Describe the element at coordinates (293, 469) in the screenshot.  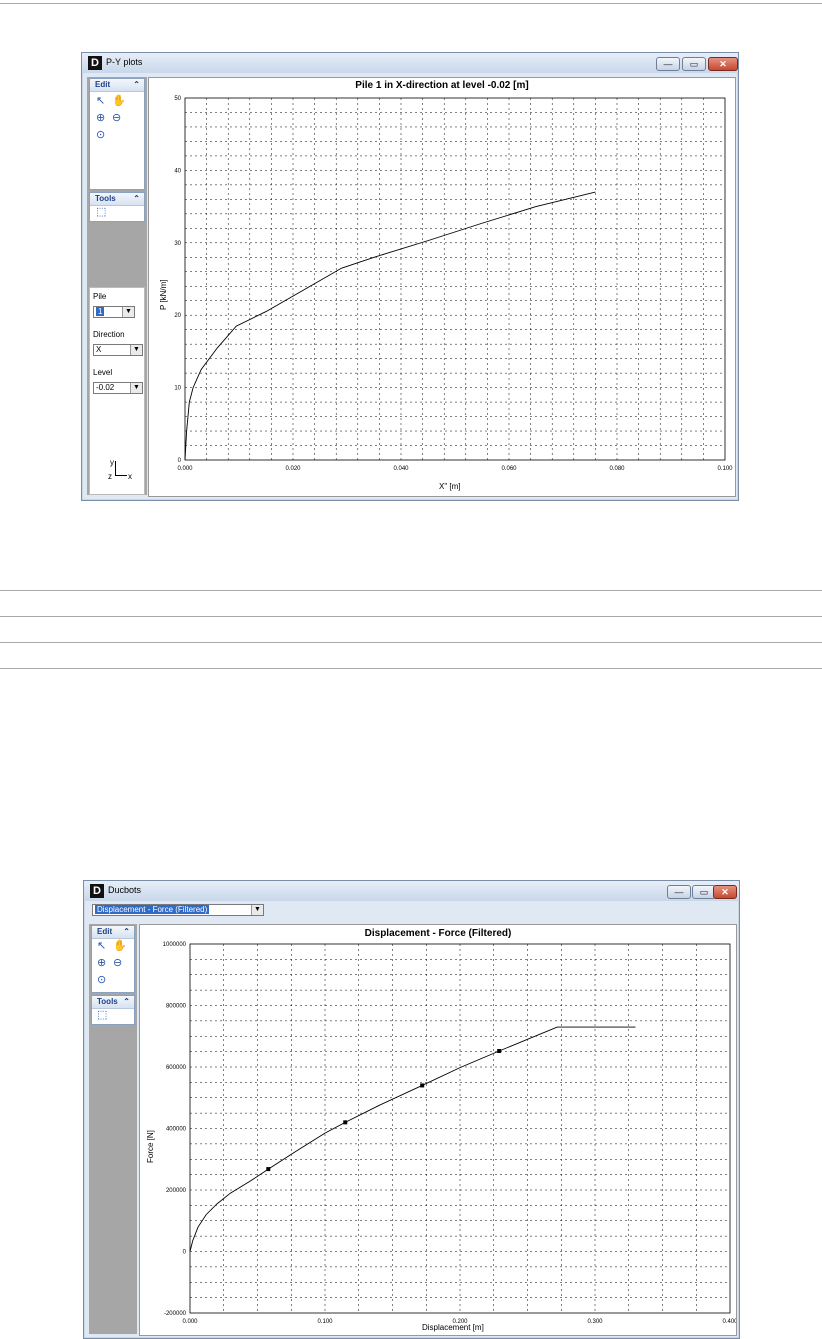
I see `x-tick-label: 0.020` at that location.